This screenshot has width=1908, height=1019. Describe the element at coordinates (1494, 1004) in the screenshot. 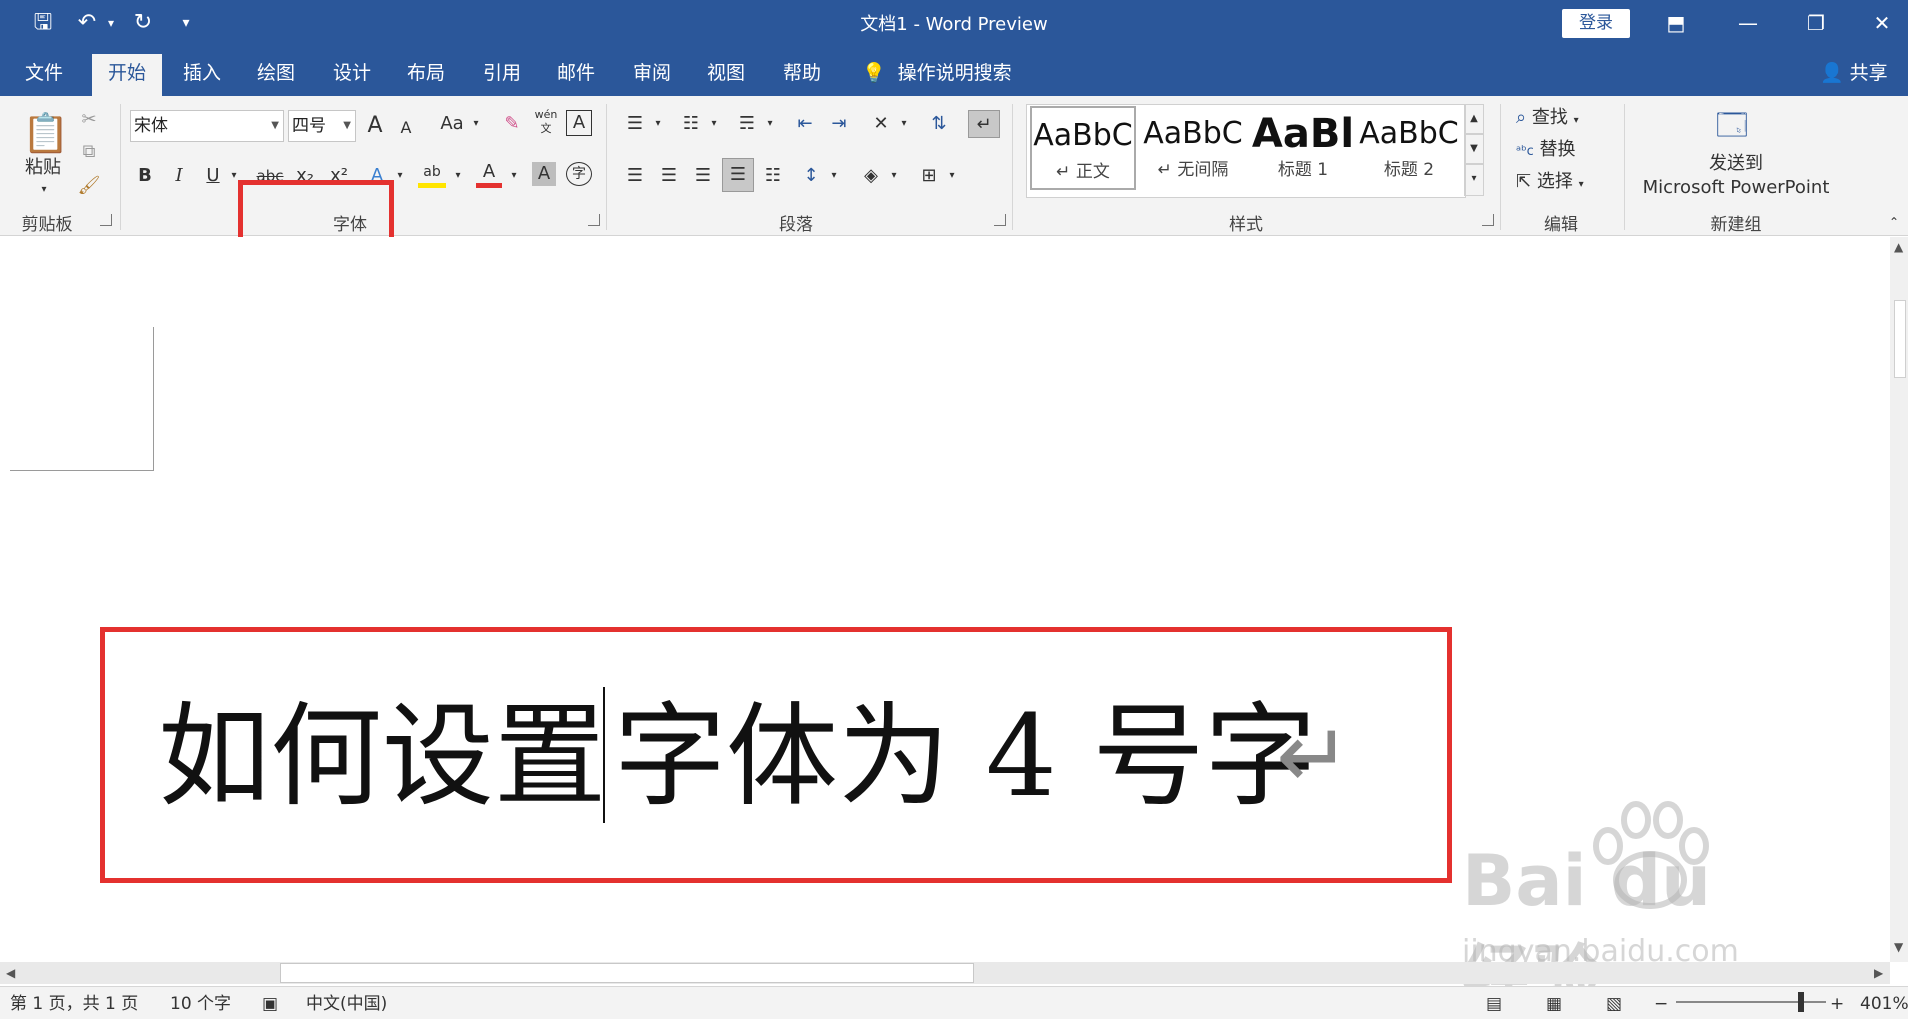

I see `read-mode-icon: ▤` at that location.